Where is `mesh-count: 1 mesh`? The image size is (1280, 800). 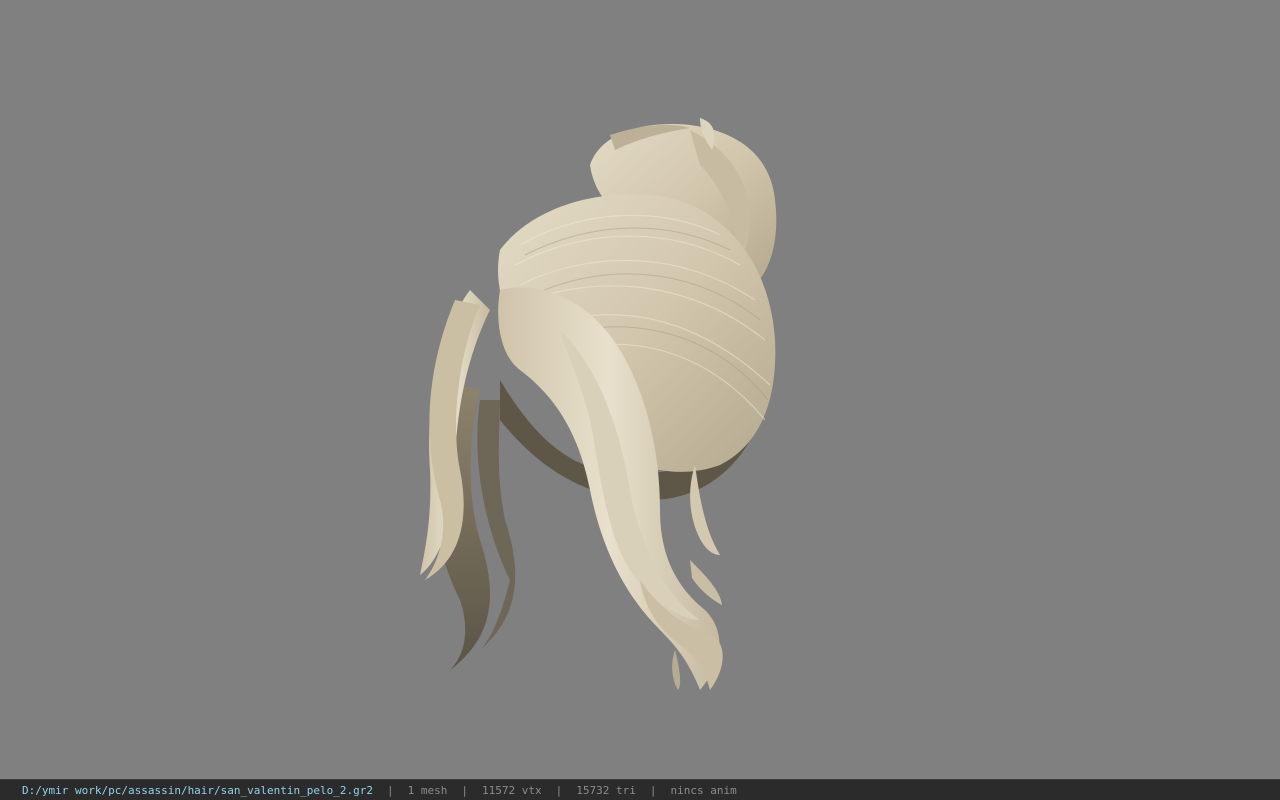 mesh-count: 1 mesh is located at coordinates (427, 790).